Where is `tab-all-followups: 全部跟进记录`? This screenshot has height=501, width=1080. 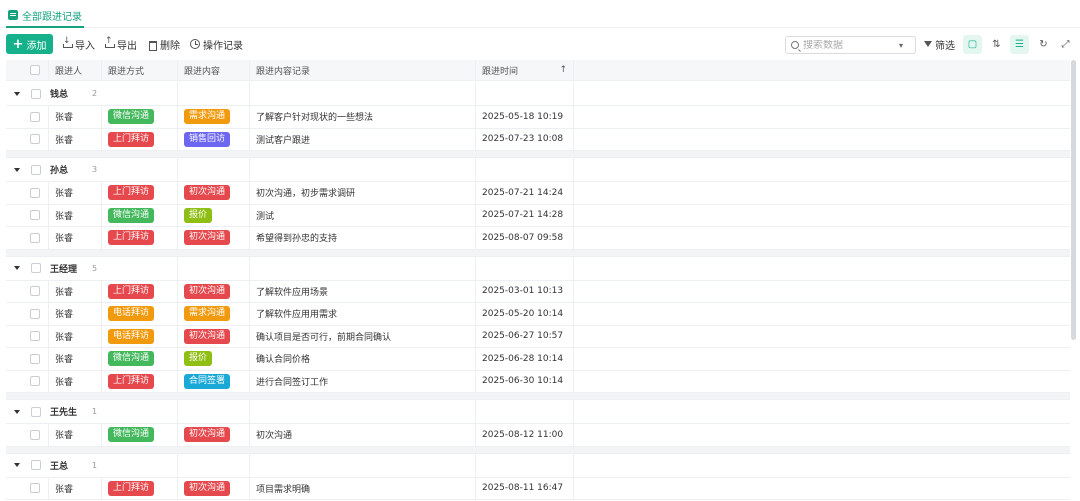 tab-all-followups: 全部跟进记录 is located at coordinates (45, 16).